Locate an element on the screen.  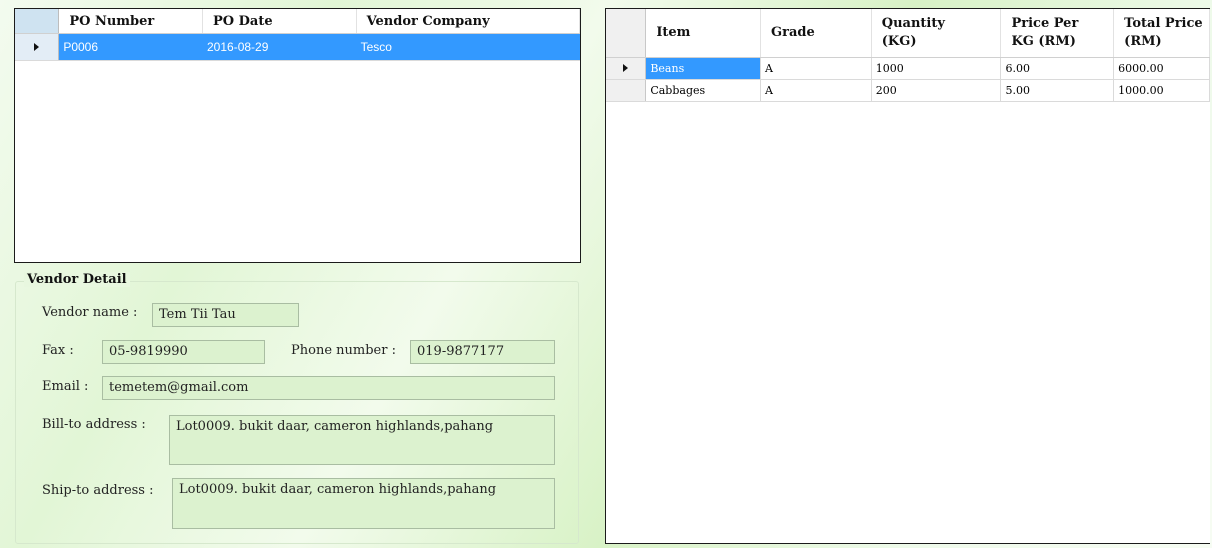
po-date-column-header: PO Date is located at coordinates (279, 21).